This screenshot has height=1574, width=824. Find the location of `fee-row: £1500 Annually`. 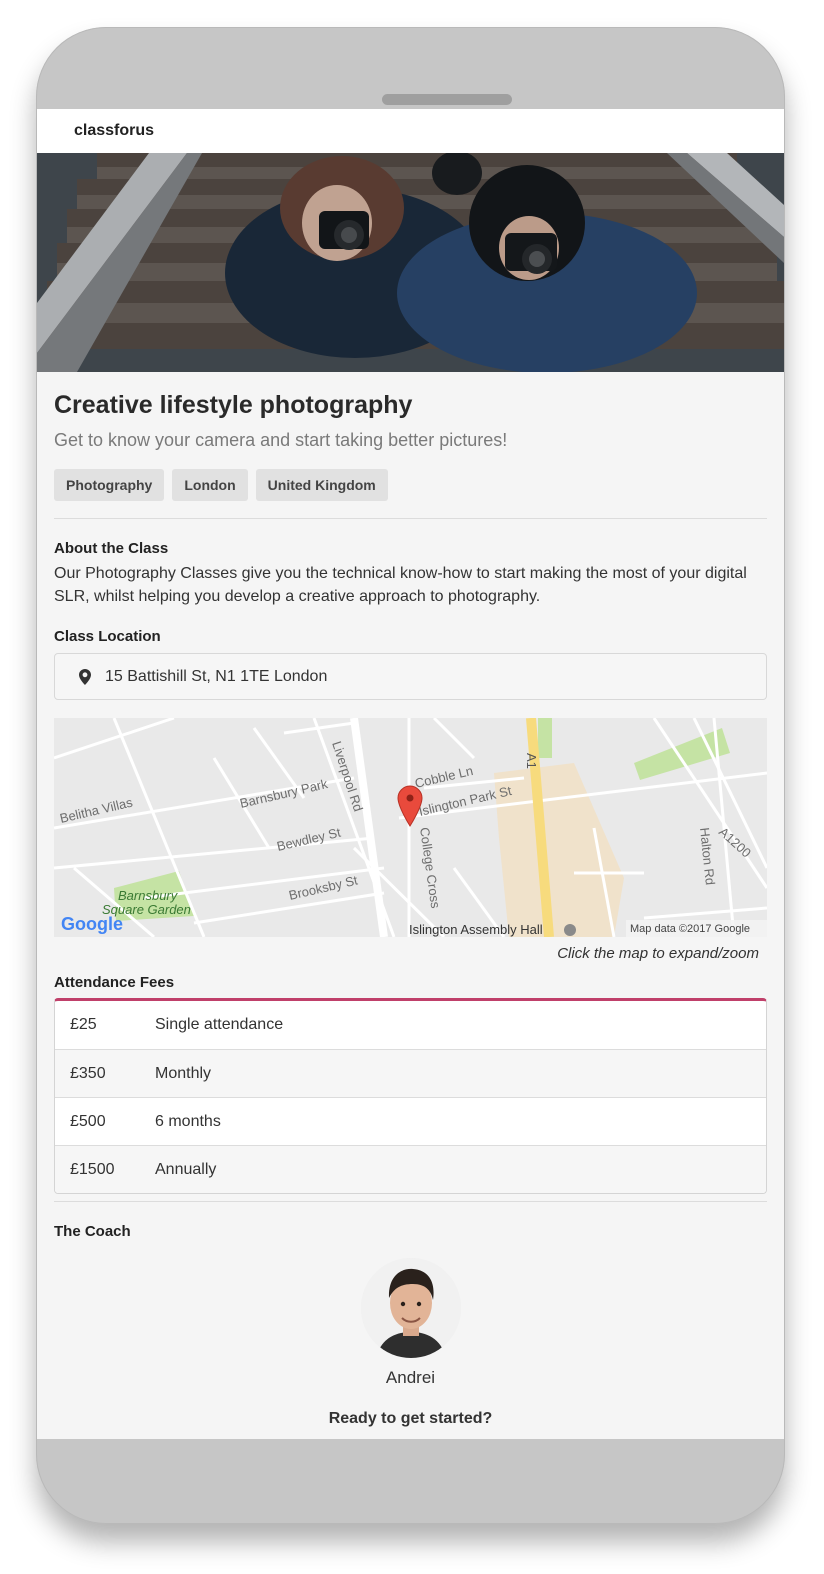

fee-row: £1500 Annually is located at coordinates (410, 1169).